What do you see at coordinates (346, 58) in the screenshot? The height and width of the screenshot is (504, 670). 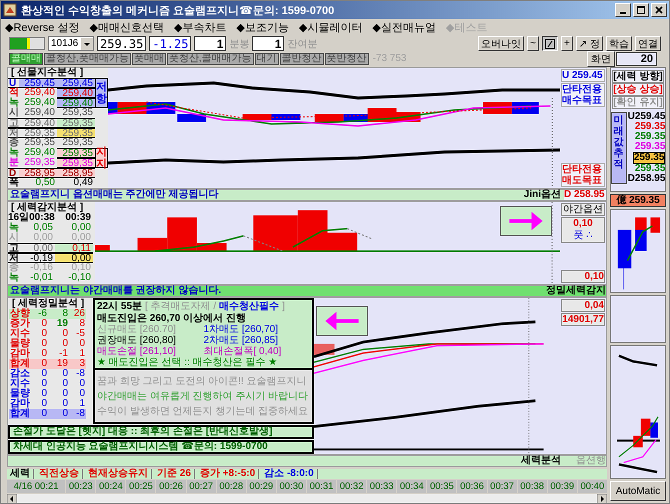 I see `signal-button: 풋반청산` at bounding box center [346, 58].